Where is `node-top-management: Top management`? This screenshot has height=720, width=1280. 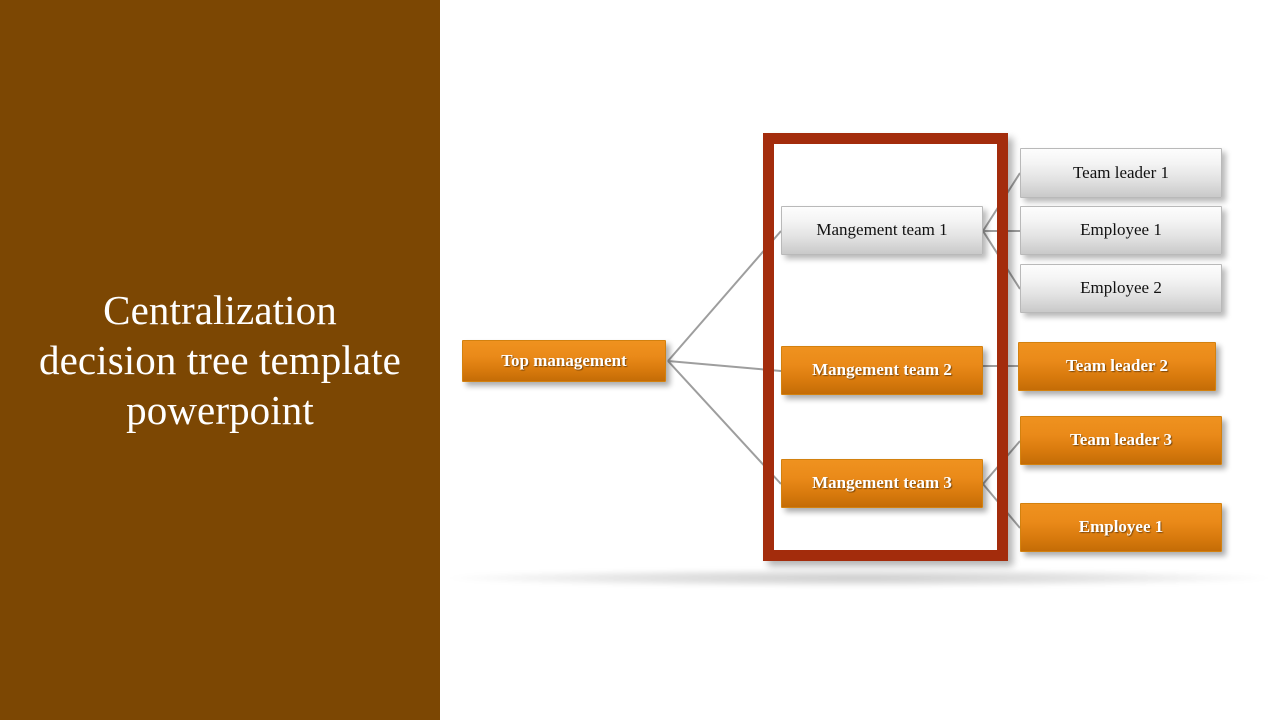
node-top-management: Top management is located at coordinates (564, 361).